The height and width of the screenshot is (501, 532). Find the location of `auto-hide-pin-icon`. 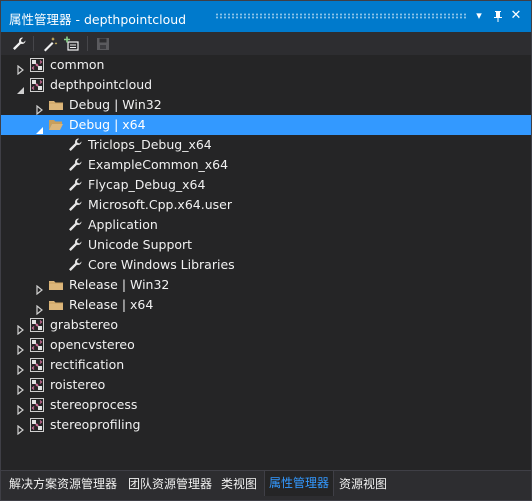

auto-hide-pin-icon is located at coordinates (498, 16).